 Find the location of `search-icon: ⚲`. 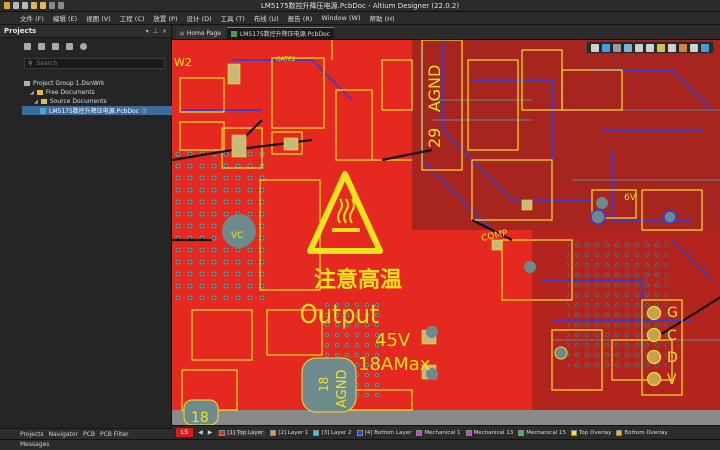

search-icon: ⚲ is located at coordinates (30, 63).